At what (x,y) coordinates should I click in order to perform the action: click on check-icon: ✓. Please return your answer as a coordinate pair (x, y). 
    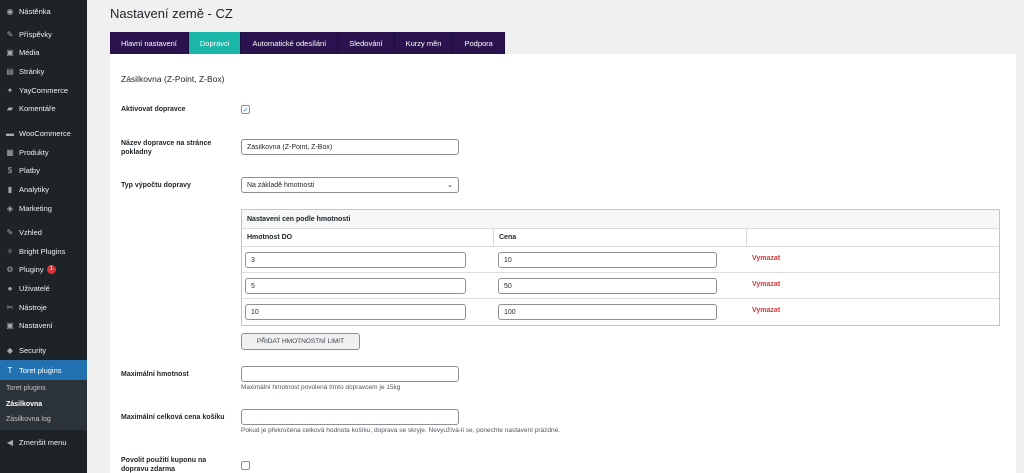
    Looking at the image, I should click on (245, 110).